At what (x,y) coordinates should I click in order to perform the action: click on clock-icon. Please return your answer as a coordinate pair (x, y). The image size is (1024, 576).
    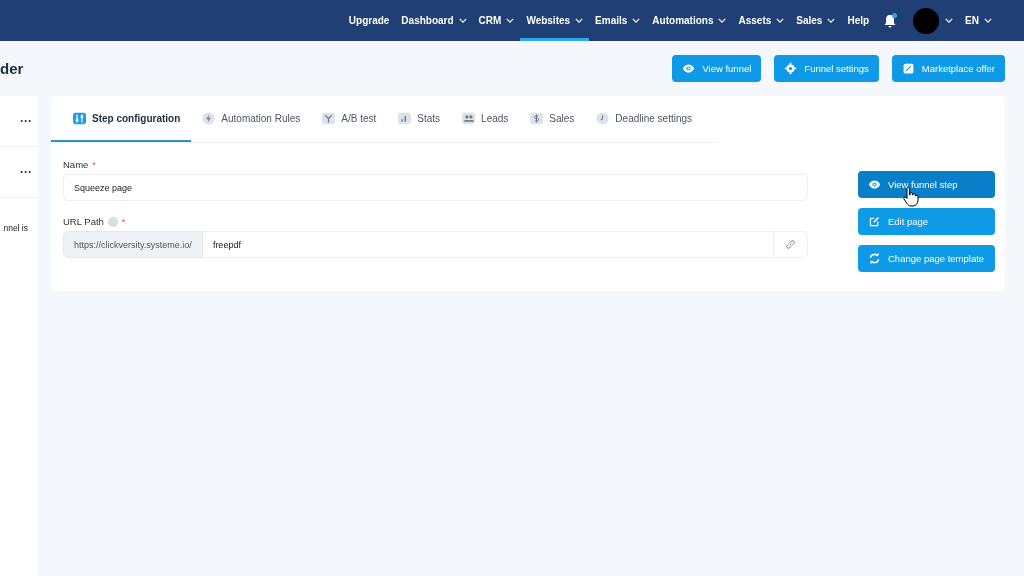
    Looking at the image, I should click on (603, 118).